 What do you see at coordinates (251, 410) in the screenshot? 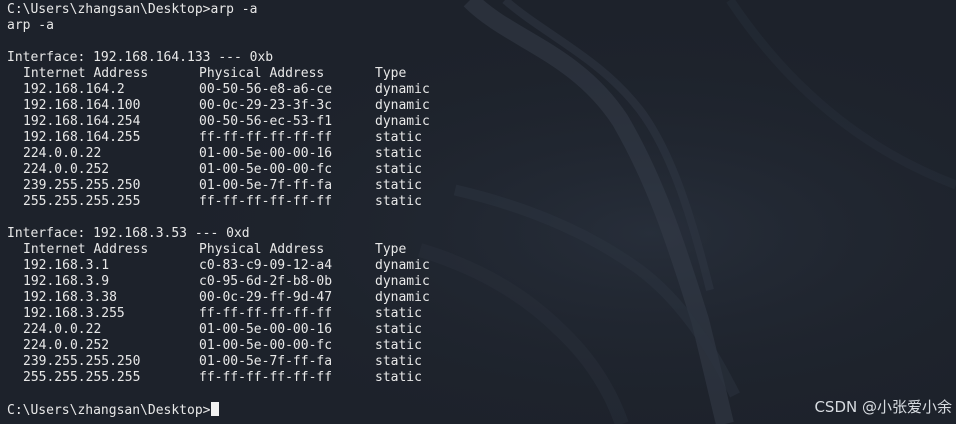
I see `command-prompt: C:\Users\zhangsan\Desktop>` at bounding box center [251, 410].